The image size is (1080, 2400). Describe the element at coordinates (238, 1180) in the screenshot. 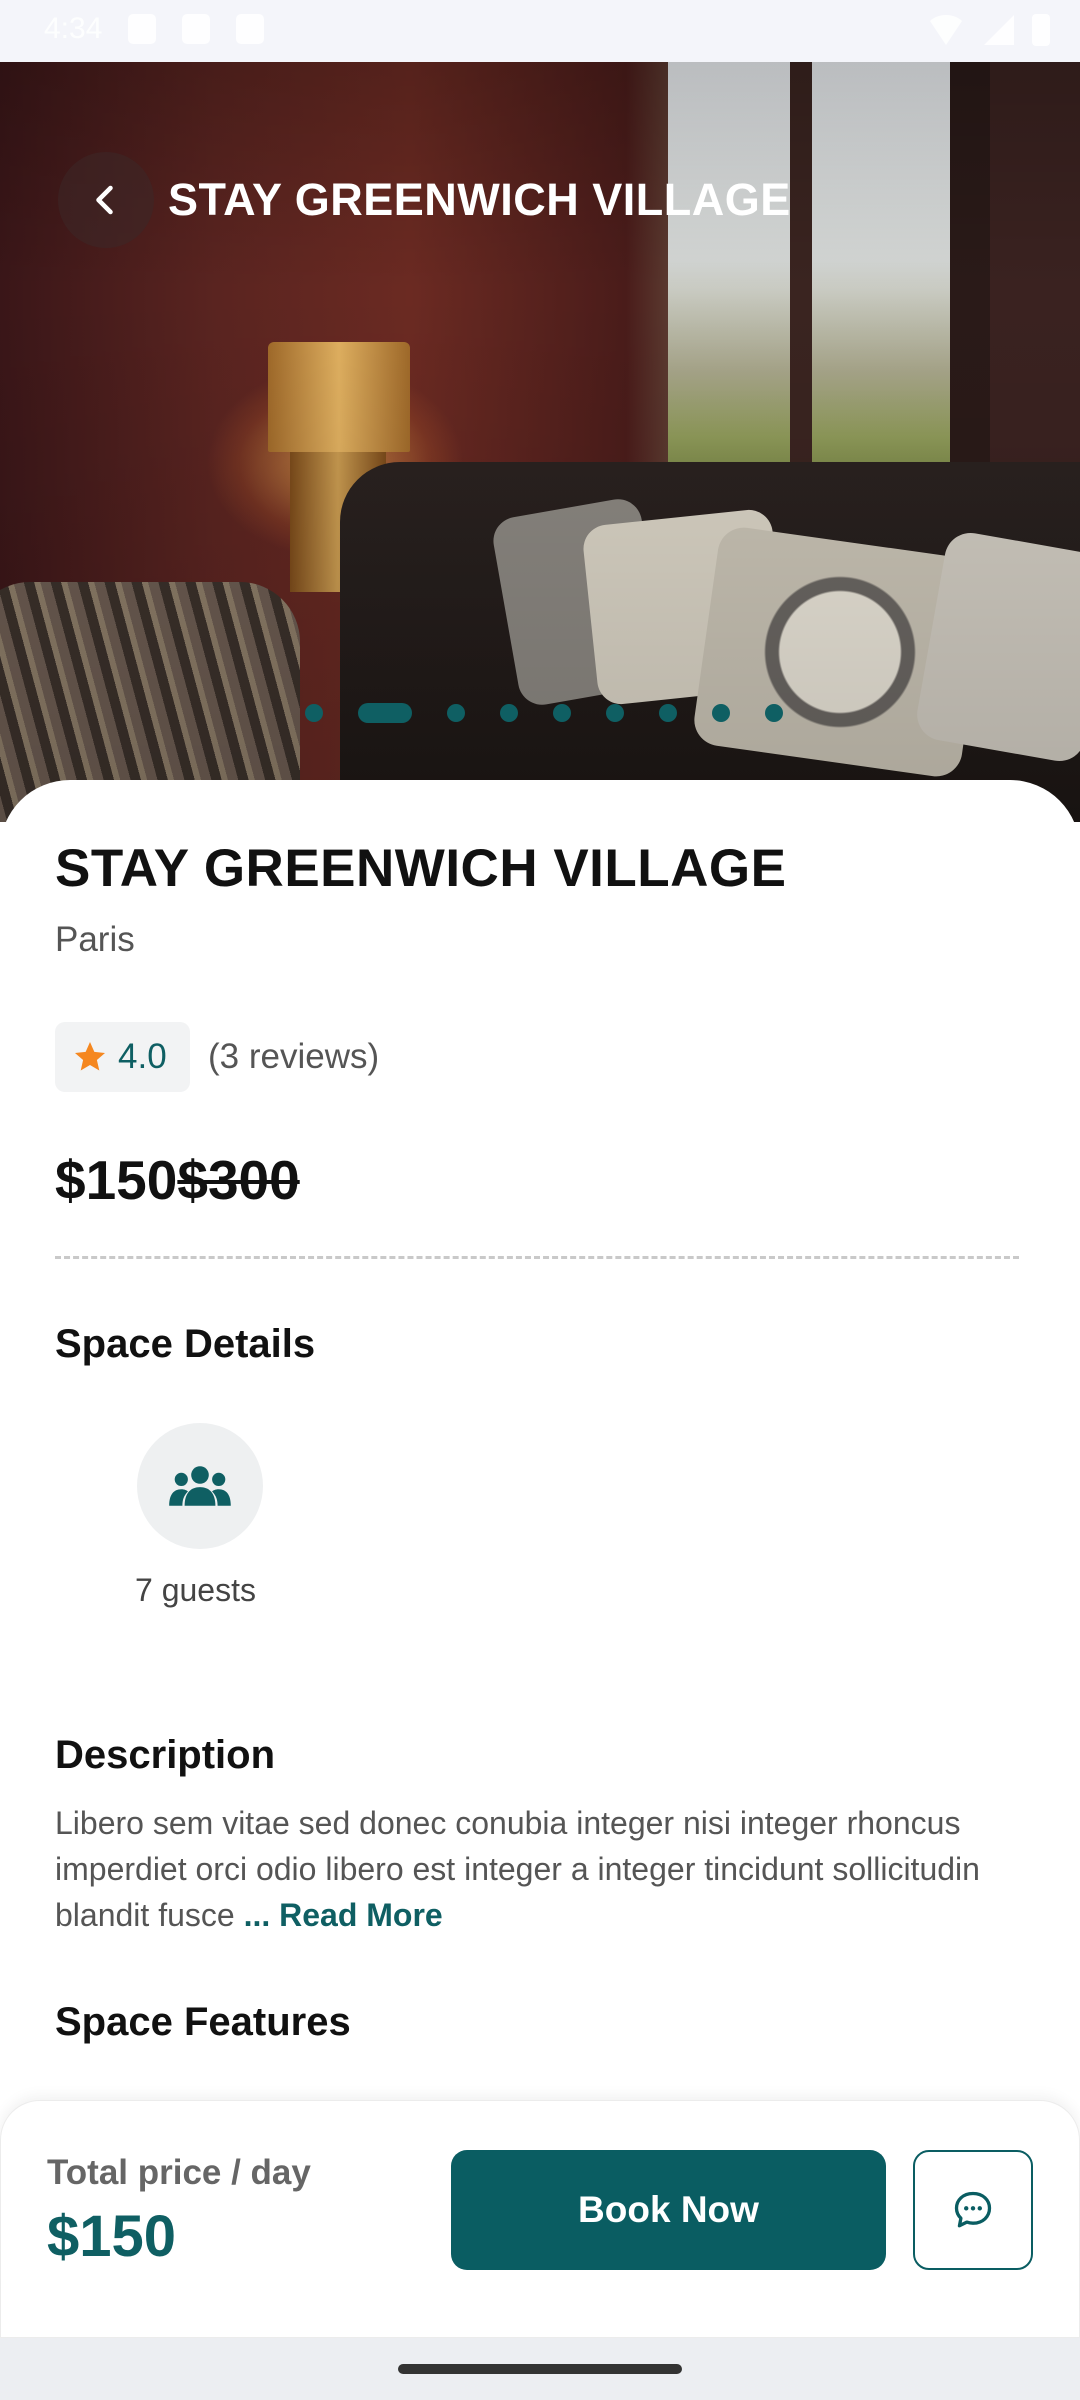

I see `original-price: $300` at that location.